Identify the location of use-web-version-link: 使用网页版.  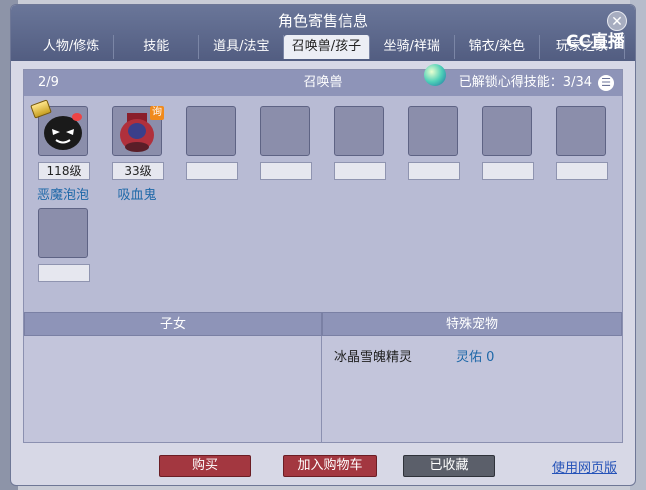
(584, 466).